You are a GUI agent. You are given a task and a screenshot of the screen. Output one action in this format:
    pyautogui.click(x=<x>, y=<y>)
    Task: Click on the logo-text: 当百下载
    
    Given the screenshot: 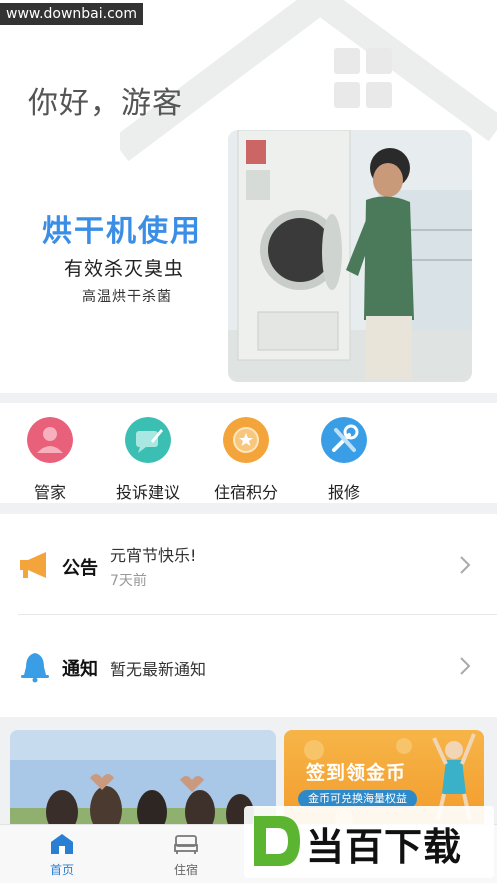 What is the action you would take?
    pyautogui.click(x=384, y=847)
    